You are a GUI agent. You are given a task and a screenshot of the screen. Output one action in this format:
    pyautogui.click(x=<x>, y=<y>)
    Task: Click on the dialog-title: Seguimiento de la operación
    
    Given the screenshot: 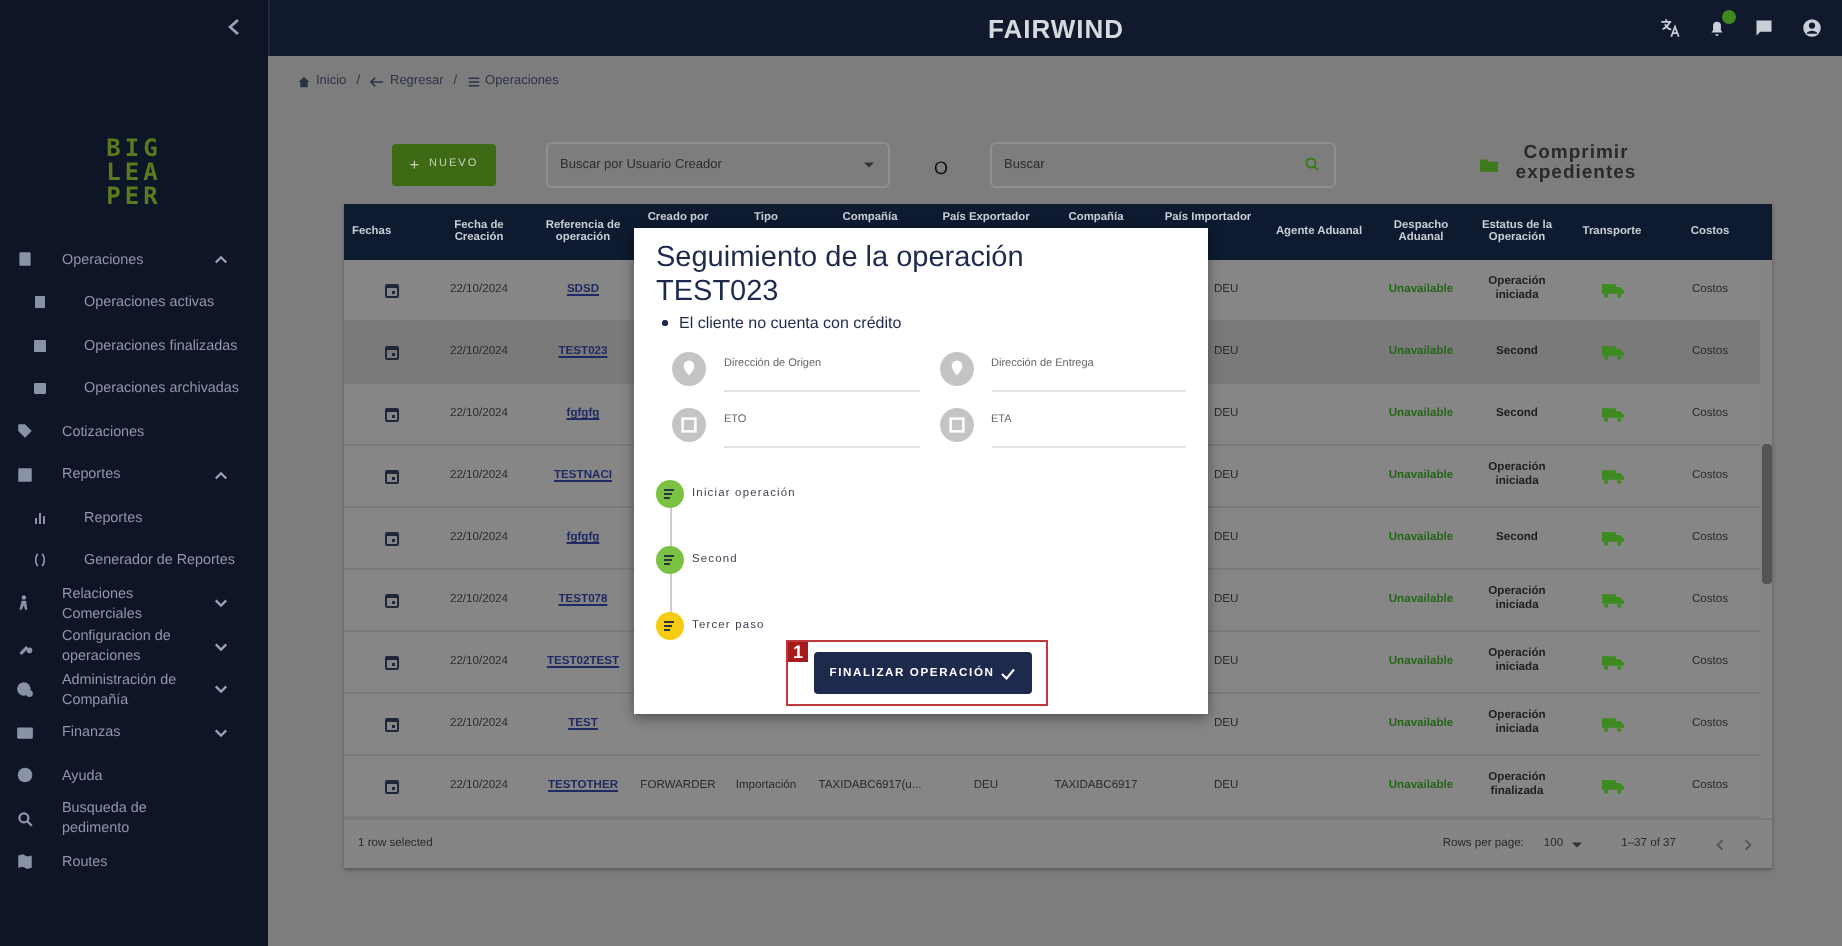 What is the action you would take?
    pyautogui.click(x=841, y=259)
    